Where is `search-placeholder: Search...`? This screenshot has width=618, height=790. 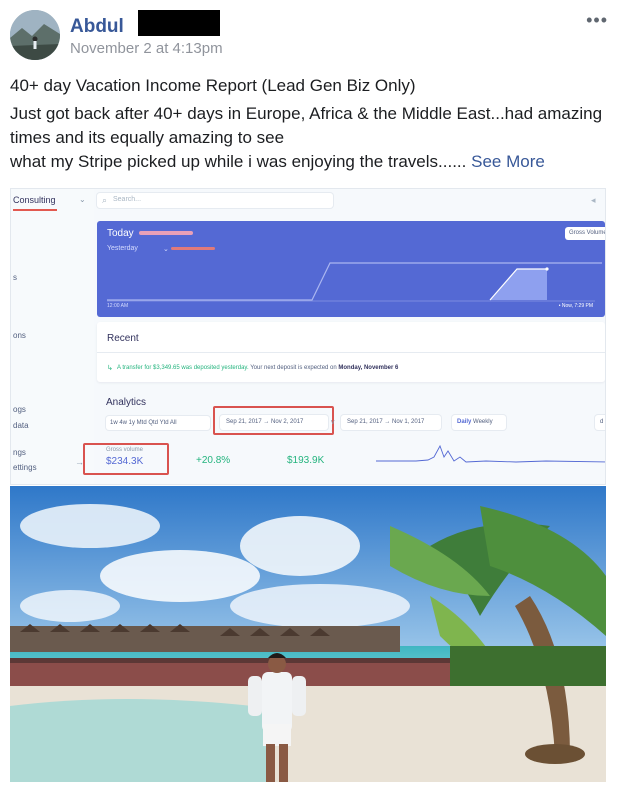
search-placeholder: Search... is located at coordinates (127, 199).